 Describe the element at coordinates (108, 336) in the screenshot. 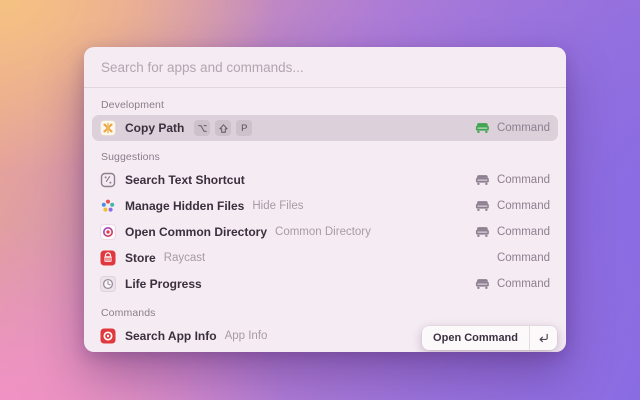

I see `app-info-icon` at that location.